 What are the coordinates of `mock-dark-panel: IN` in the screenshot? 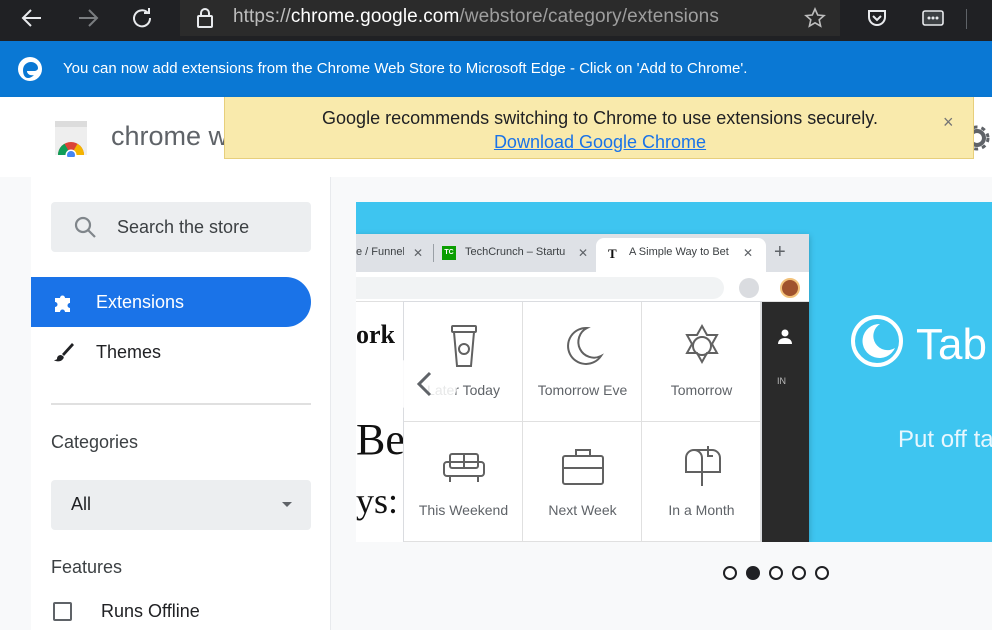 It's located at (785, 422).